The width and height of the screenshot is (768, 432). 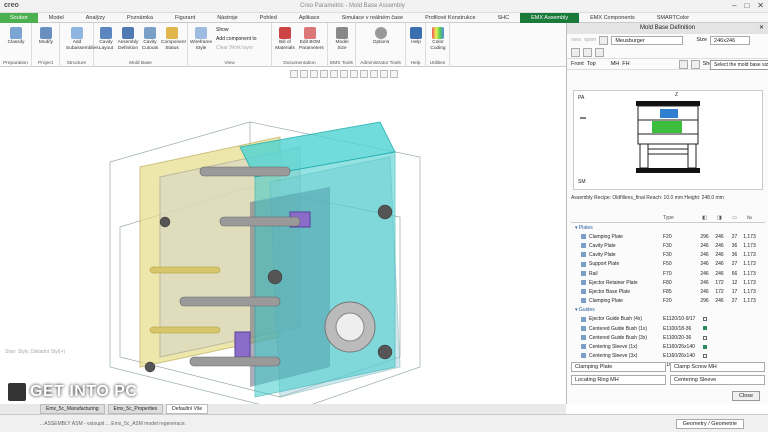 I want to click on component-width: 296, so click(x=704, y=236).